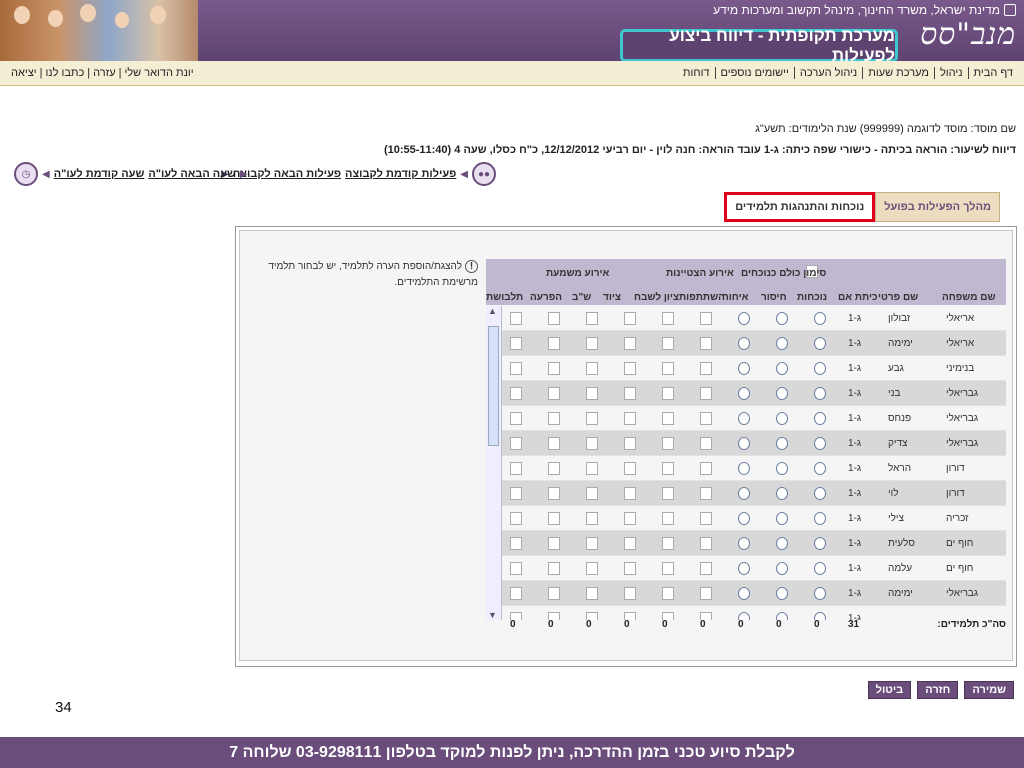 The height and width of the screenshot is (768, 1024). I want to click on nav-item-apps: יישומים נוספים, so click(754, 73).